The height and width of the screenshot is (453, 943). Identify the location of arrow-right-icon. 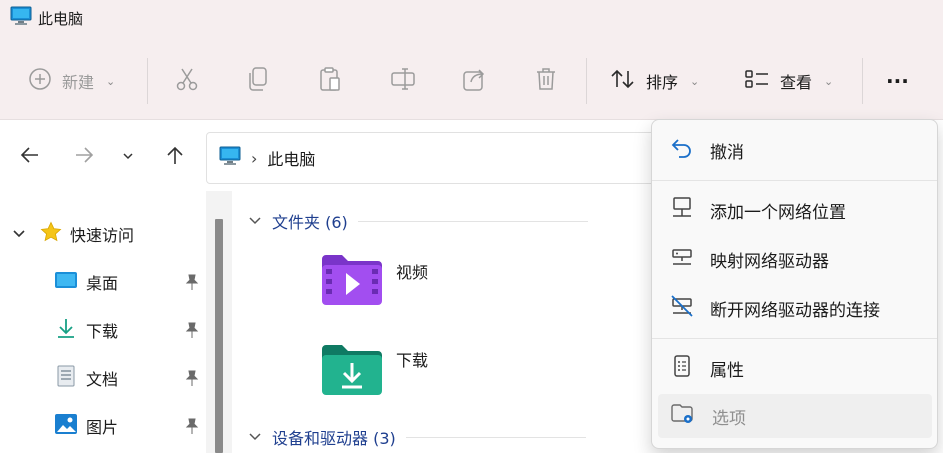
(84, 157).